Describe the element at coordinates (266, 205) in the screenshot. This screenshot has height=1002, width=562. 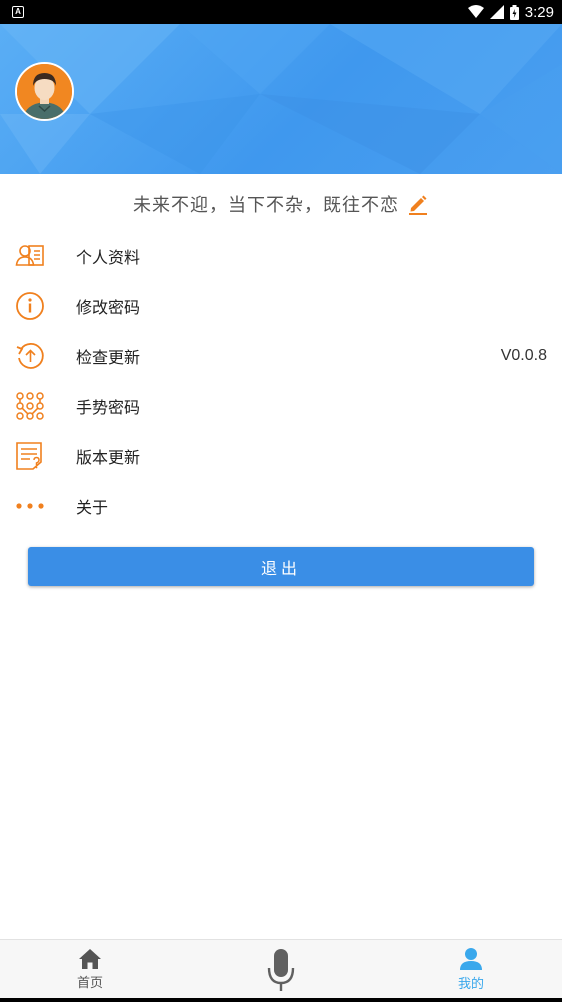
I see `motto-text: 未来不迎，当下不杂，既往不恋` at that location.